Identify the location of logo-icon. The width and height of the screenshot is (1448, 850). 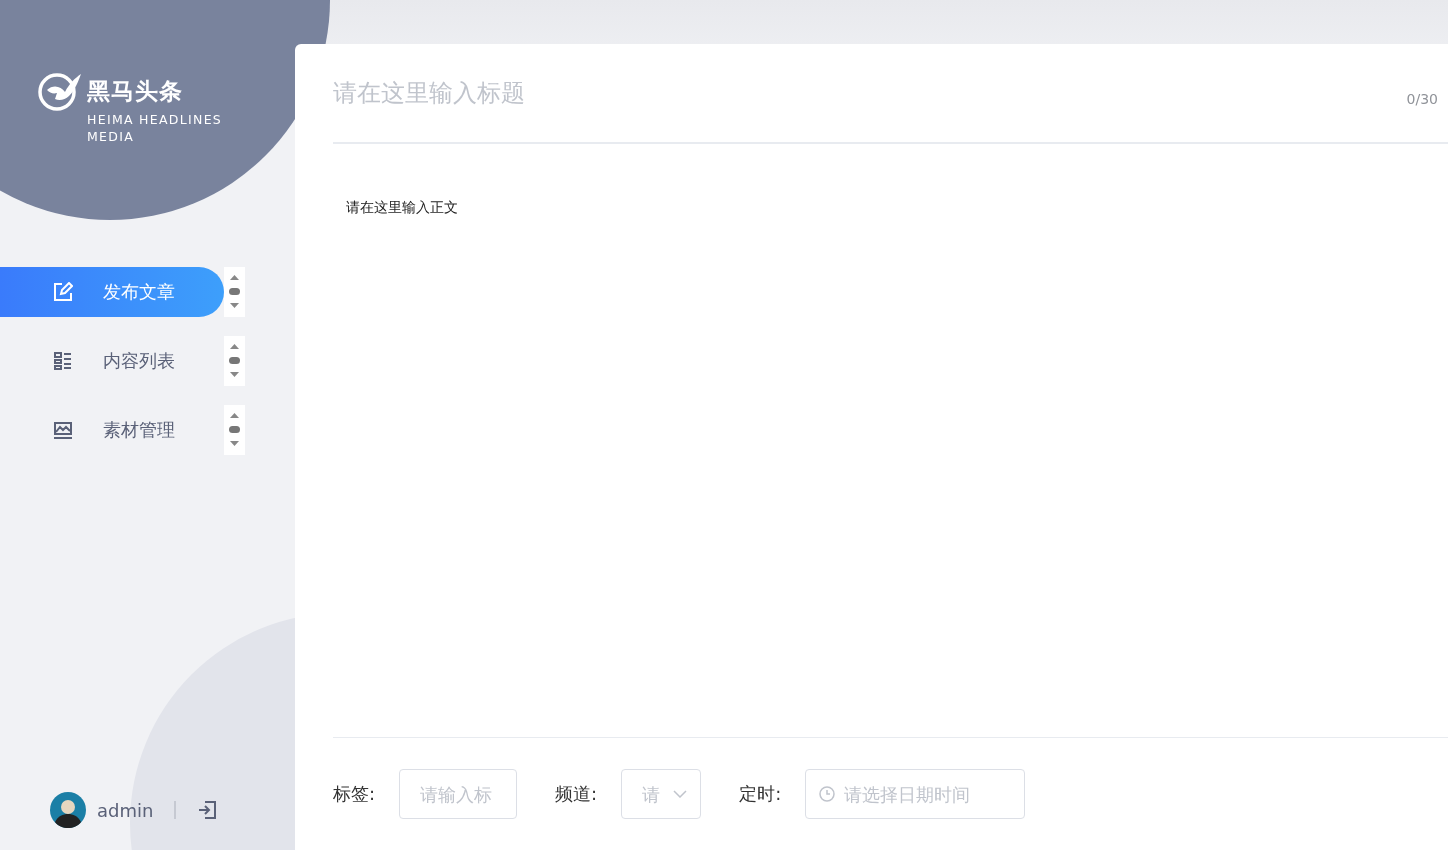
(59, 92).